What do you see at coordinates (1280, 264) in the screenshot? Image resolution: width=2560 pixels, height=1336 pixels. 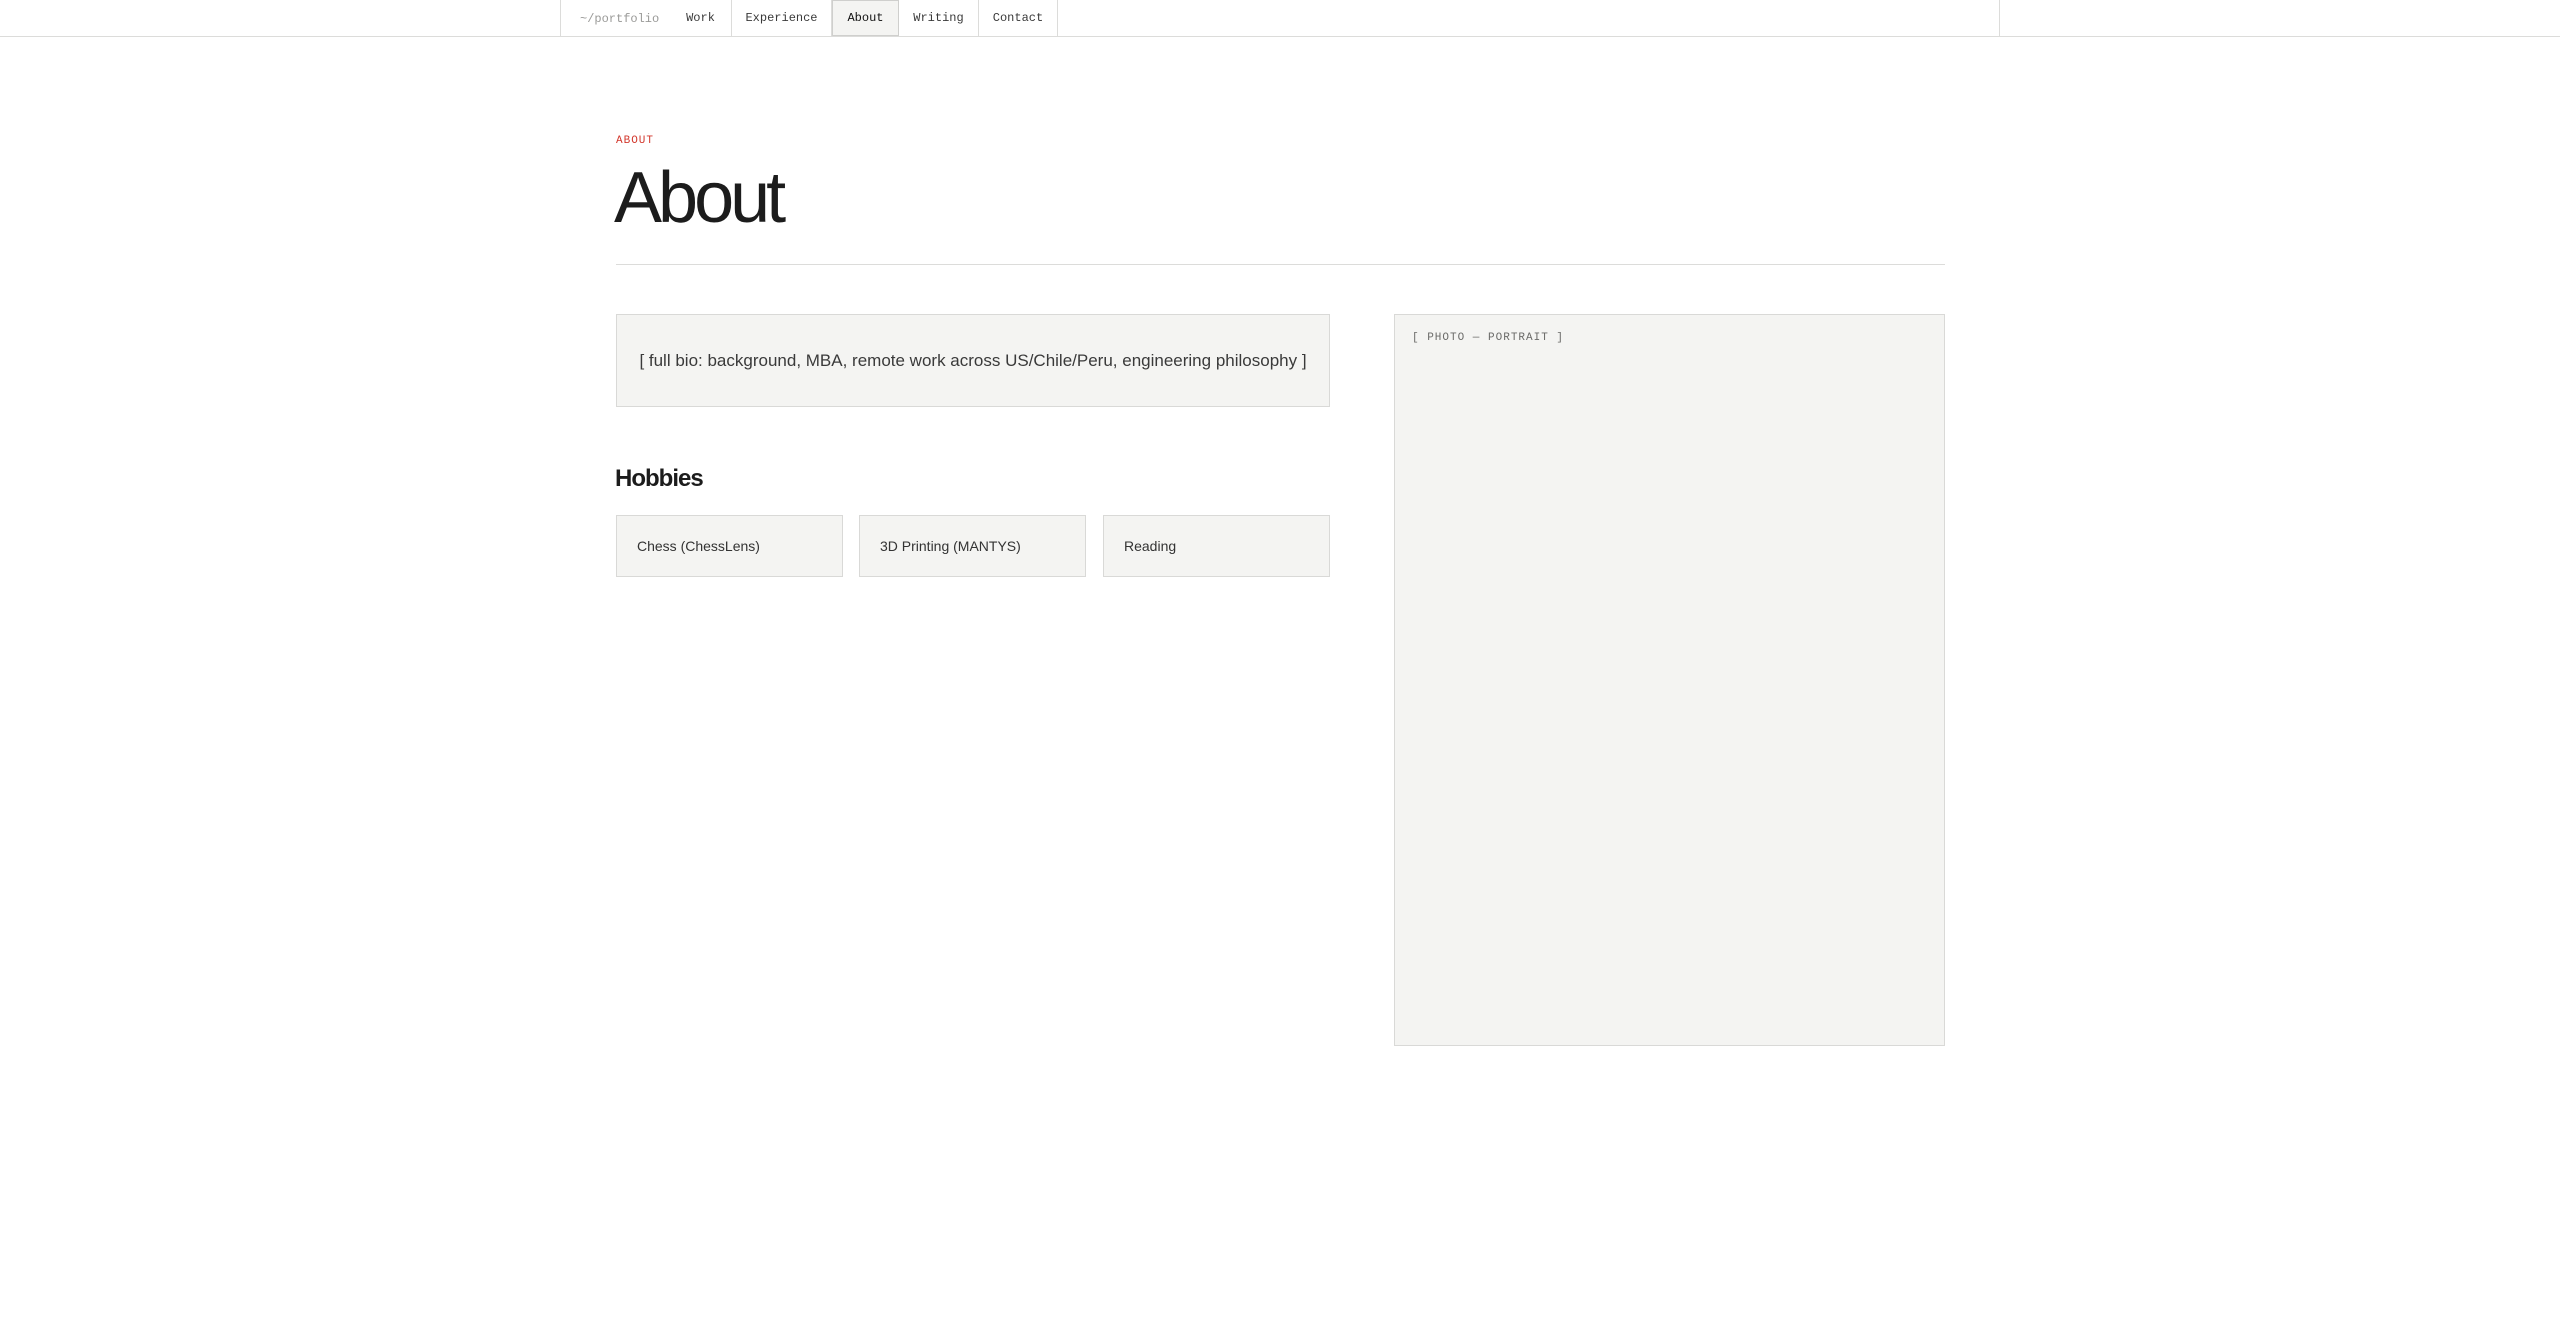 I see `header-divider` at bounding box center [1280, 264].